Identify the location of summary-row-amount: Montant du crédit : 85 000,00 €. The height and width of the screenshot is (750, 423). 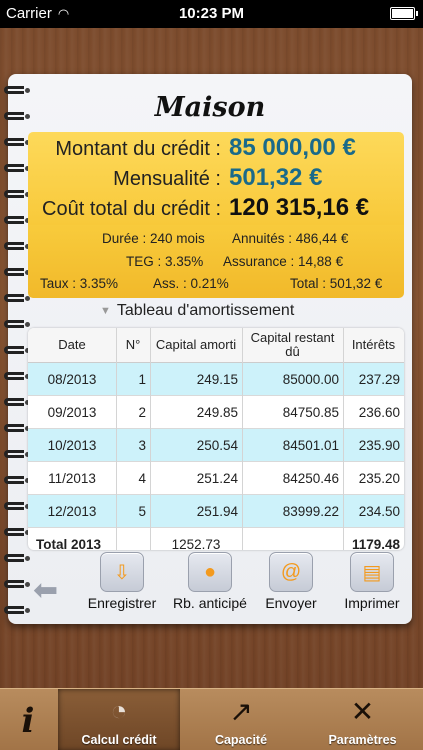
(192, 149).